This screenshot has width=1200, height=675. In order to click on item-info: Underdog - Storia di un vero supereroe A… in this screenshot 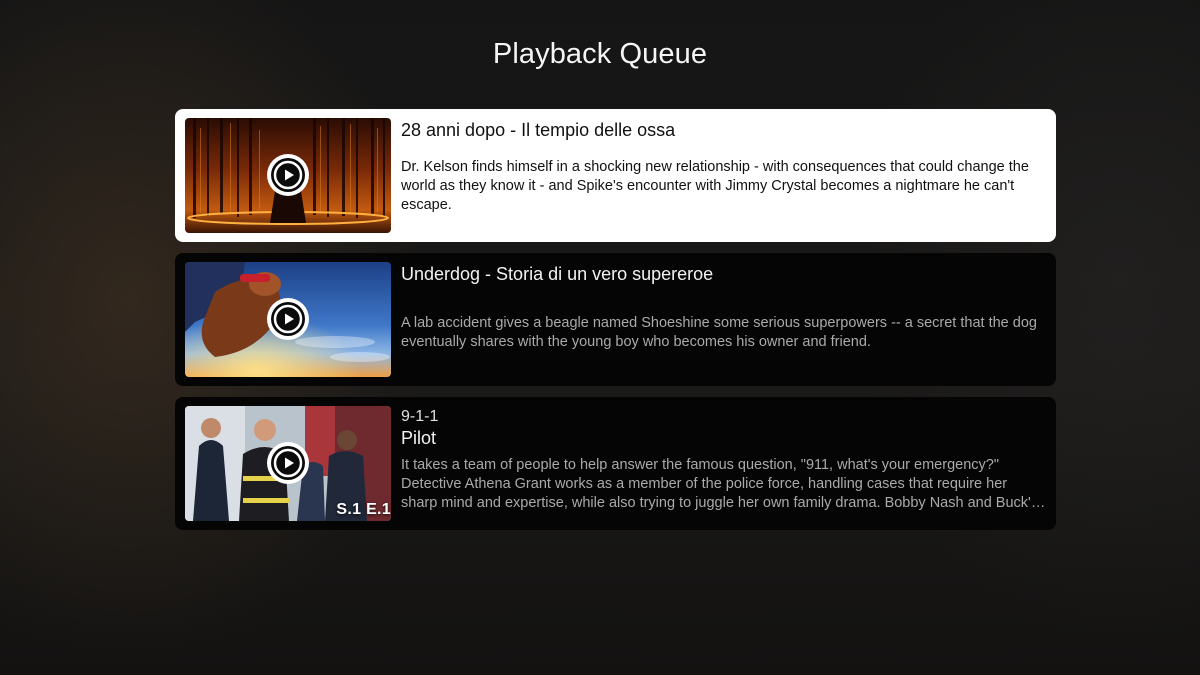, I will do `click(724, 307)`.